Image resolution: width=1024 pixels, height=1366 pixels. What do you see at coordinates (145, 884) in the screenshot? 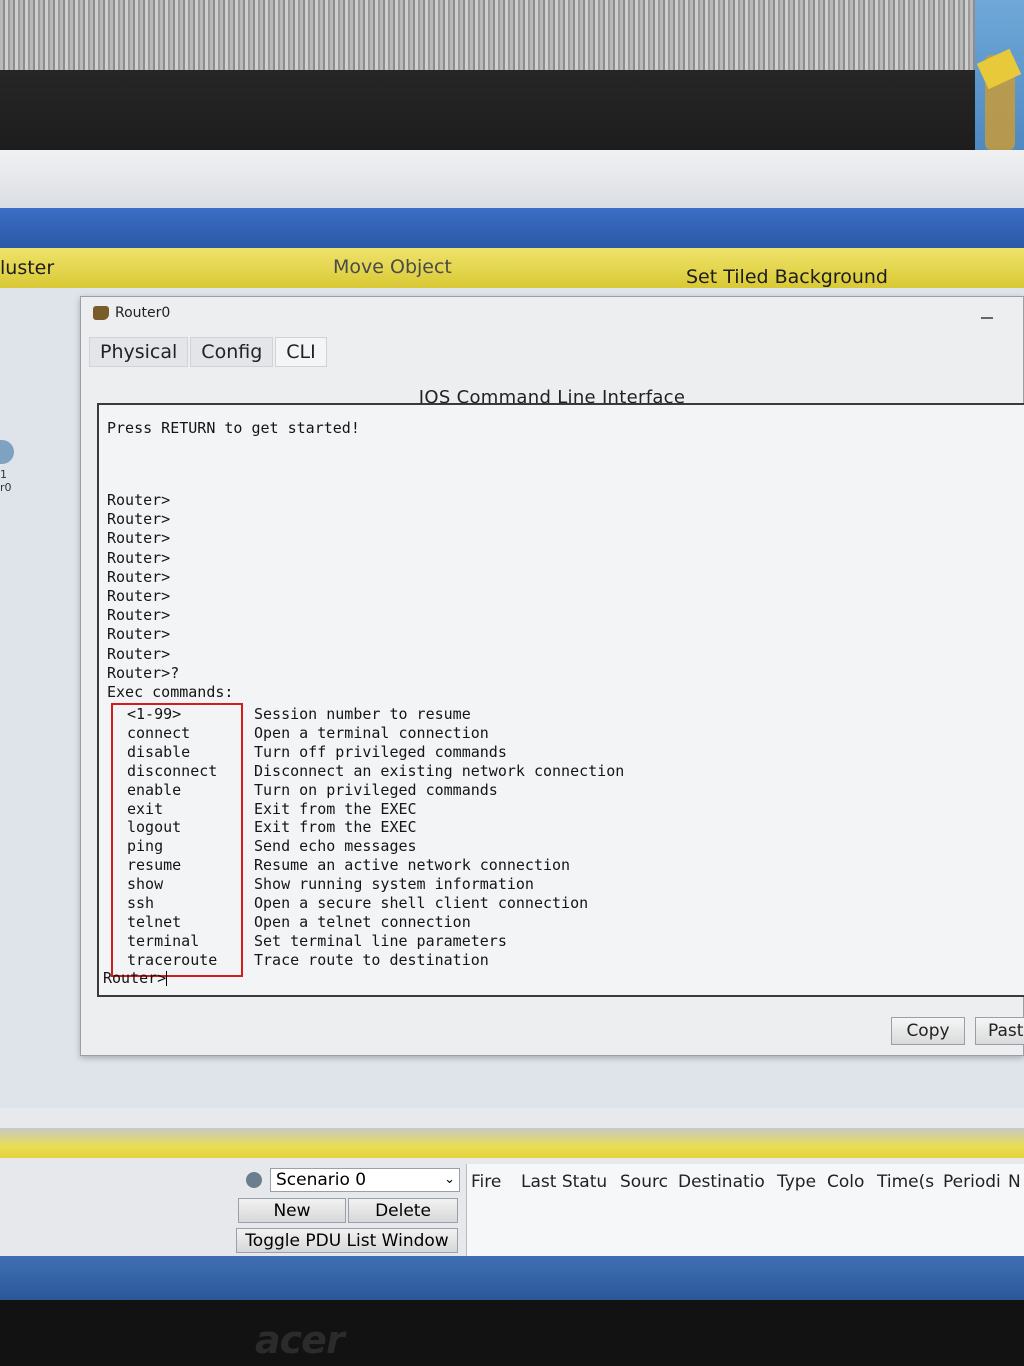
I see `command-name: show` at bounding box center [145, 884].